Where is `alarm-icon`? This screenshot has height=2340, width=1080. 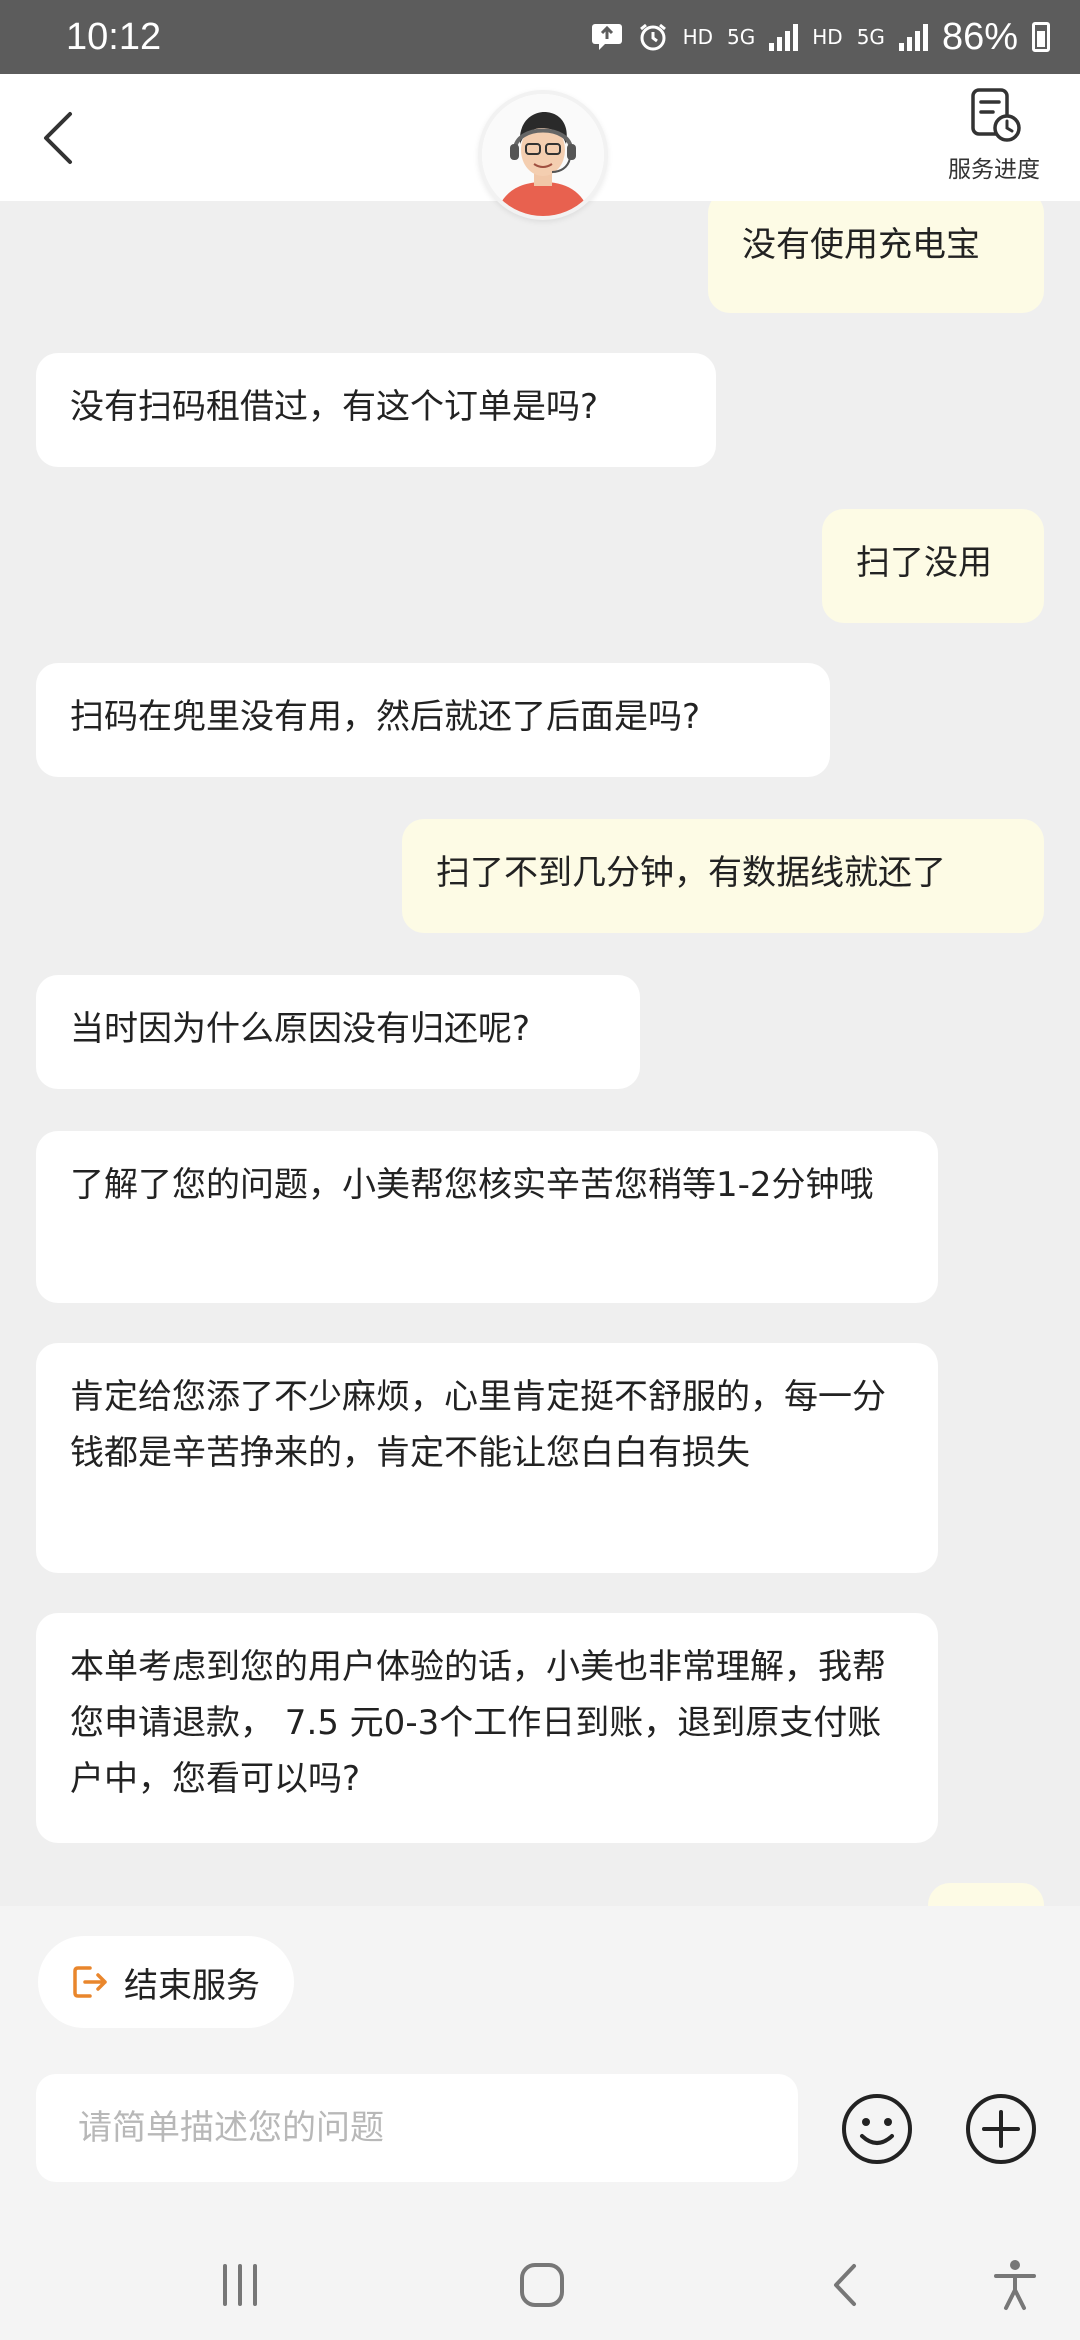 alarm-icon is located at coordinates (653, 37).